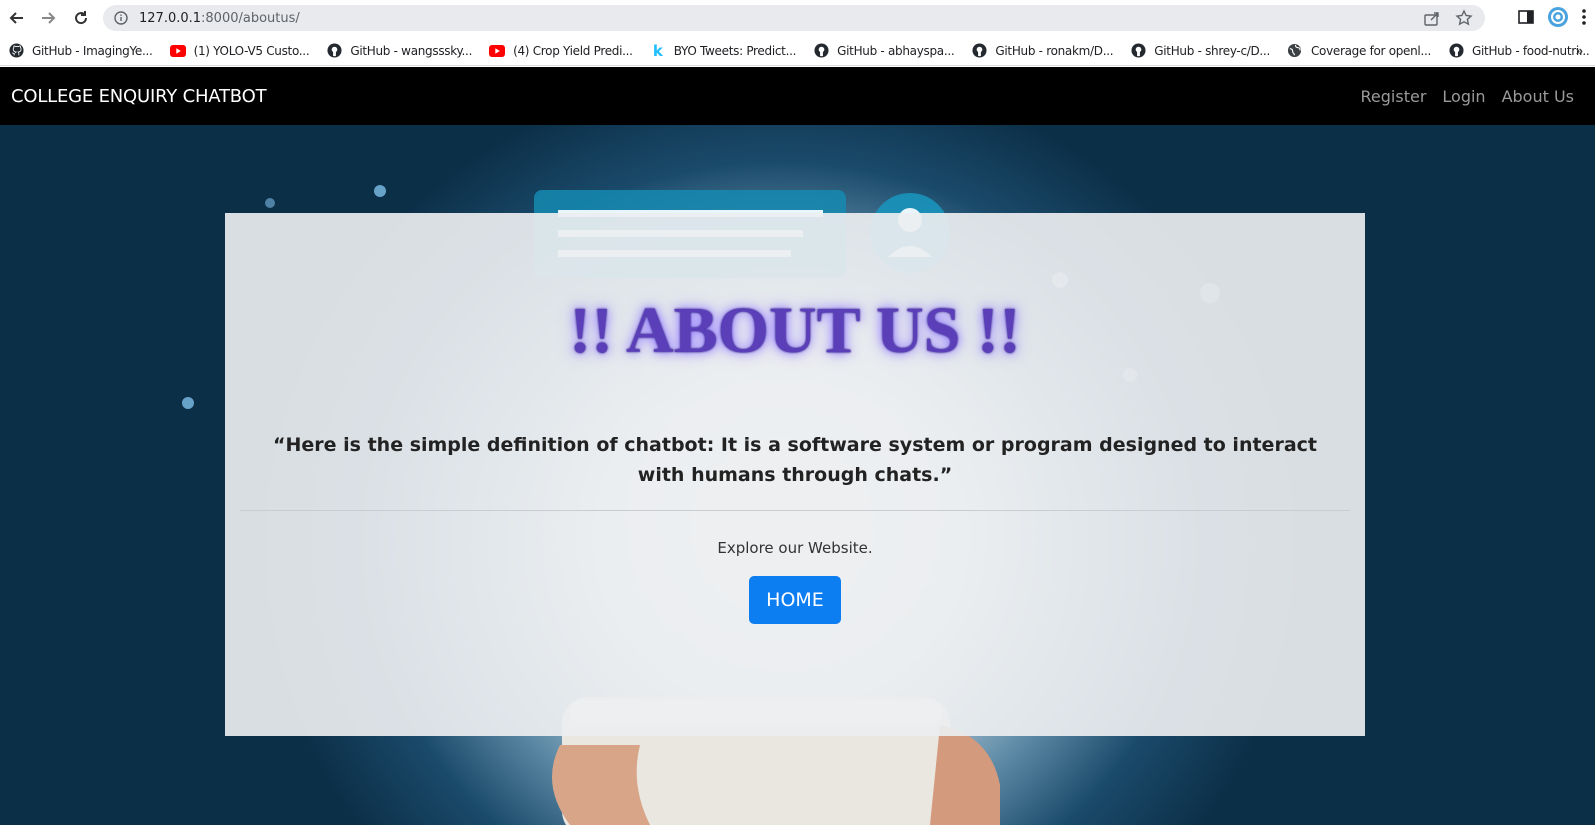  What do you see at coordinates (1526, 19) in the screenshot?
I see `side-panel-icon` at bounding box center [1526, 19].